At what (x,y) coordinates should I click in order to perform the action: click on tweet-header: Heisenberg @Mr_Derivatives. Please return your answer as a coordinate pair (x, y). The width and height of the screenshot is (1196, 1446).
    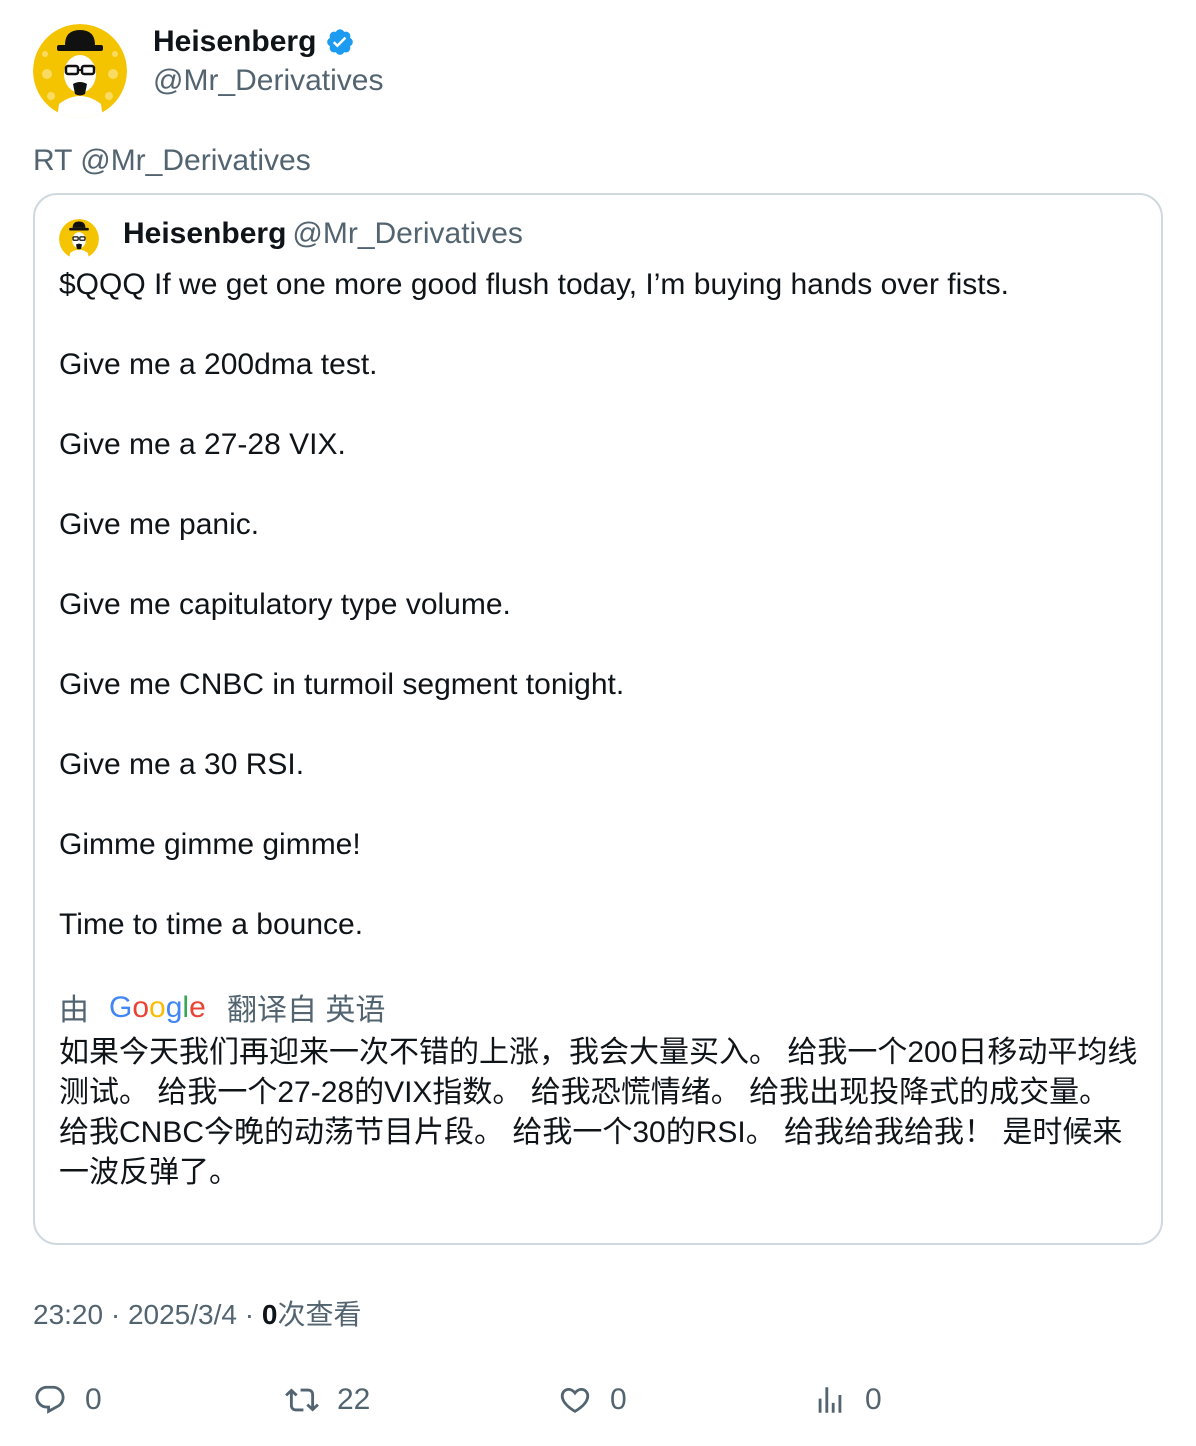
    Looking at the image, I should click on (598, 74).